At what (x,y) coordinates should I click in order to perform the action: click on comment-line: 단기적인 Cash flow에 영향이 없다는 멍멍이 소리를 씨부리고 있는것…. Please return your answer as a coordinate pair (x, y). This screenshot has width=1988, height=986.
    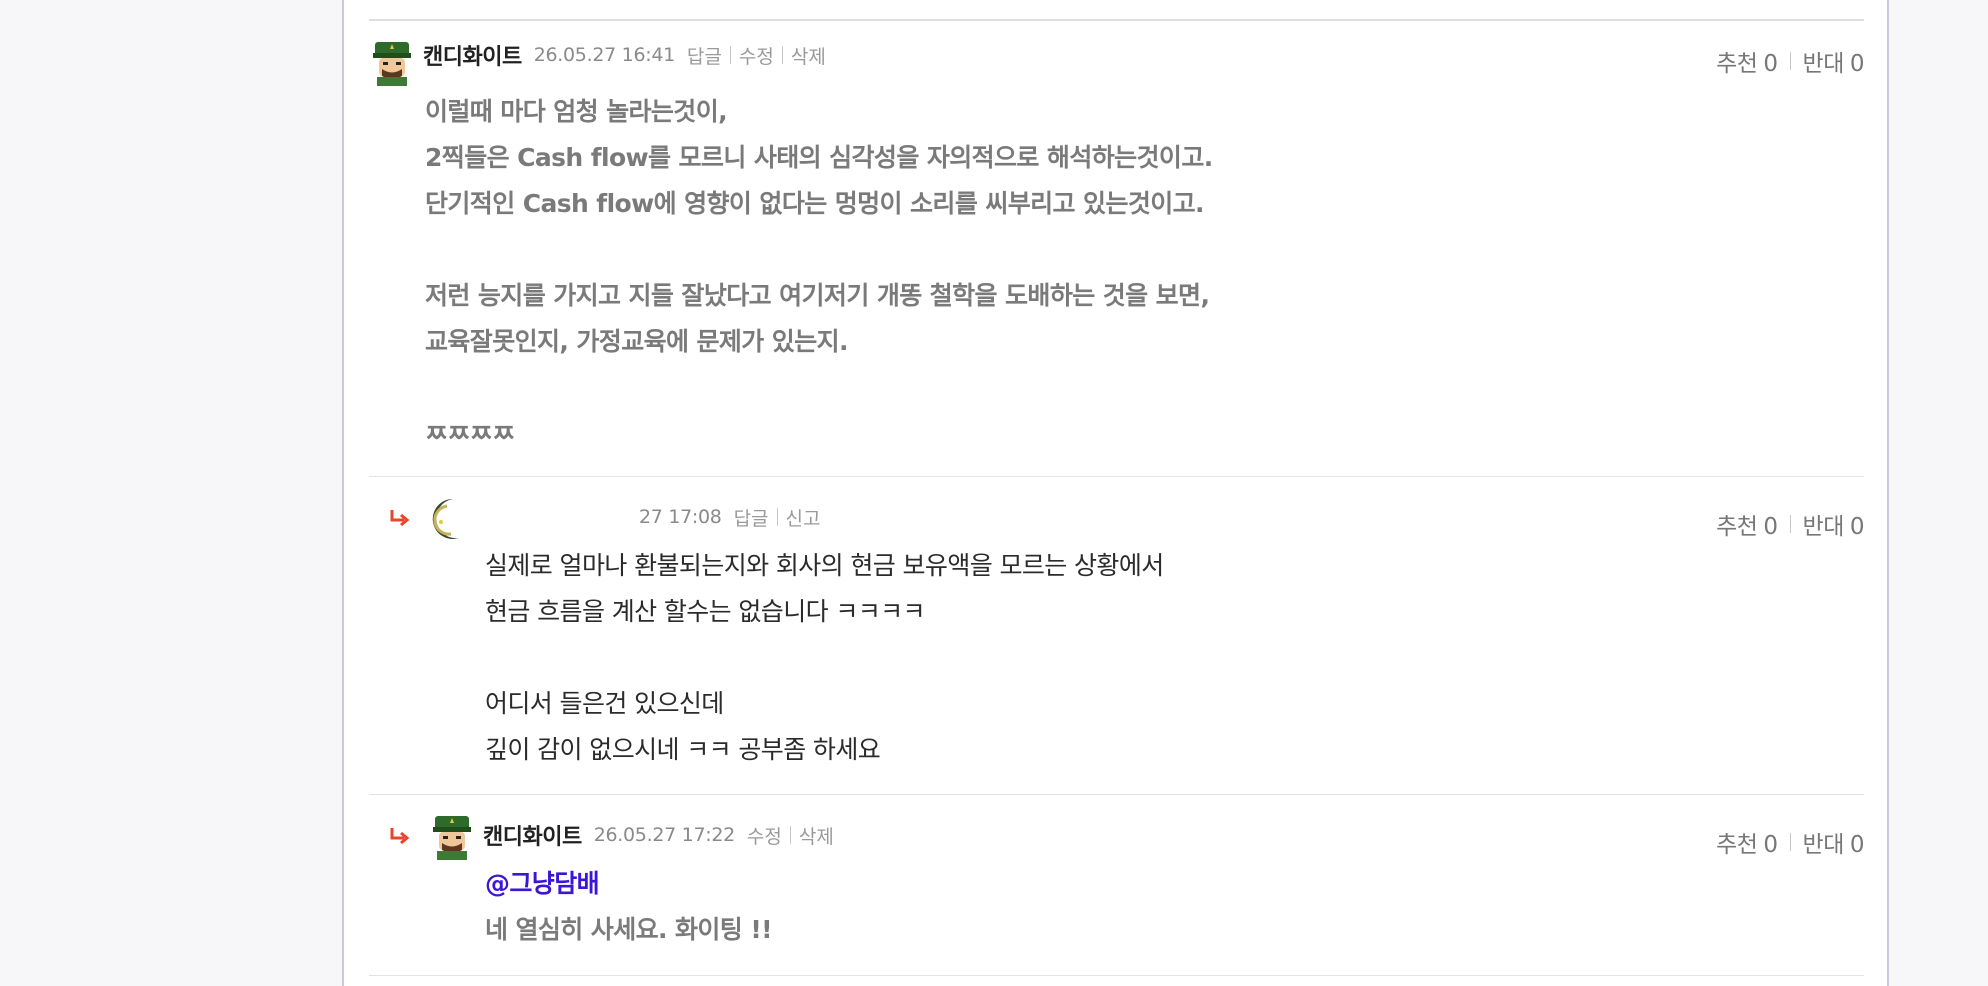
    Looking at the image, I should click on (815, 203).